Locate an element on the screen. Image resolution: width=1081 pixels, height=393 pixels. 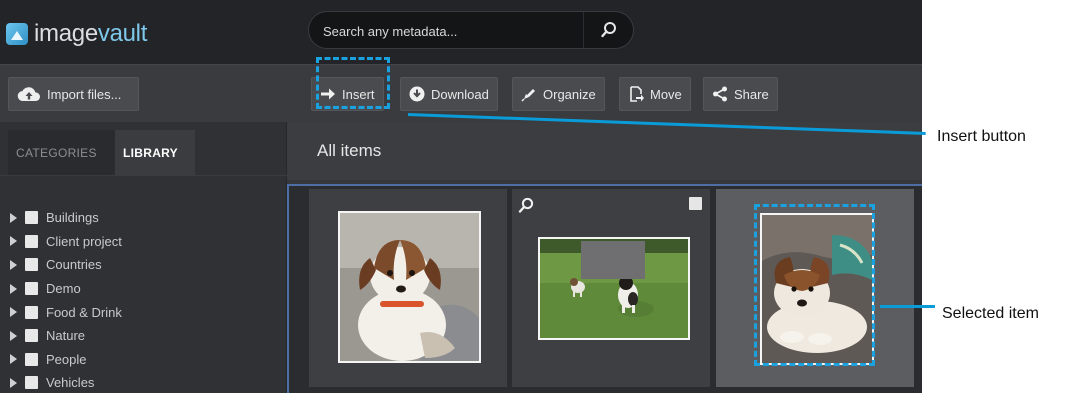
search-button is located at coordinates (608, 30).